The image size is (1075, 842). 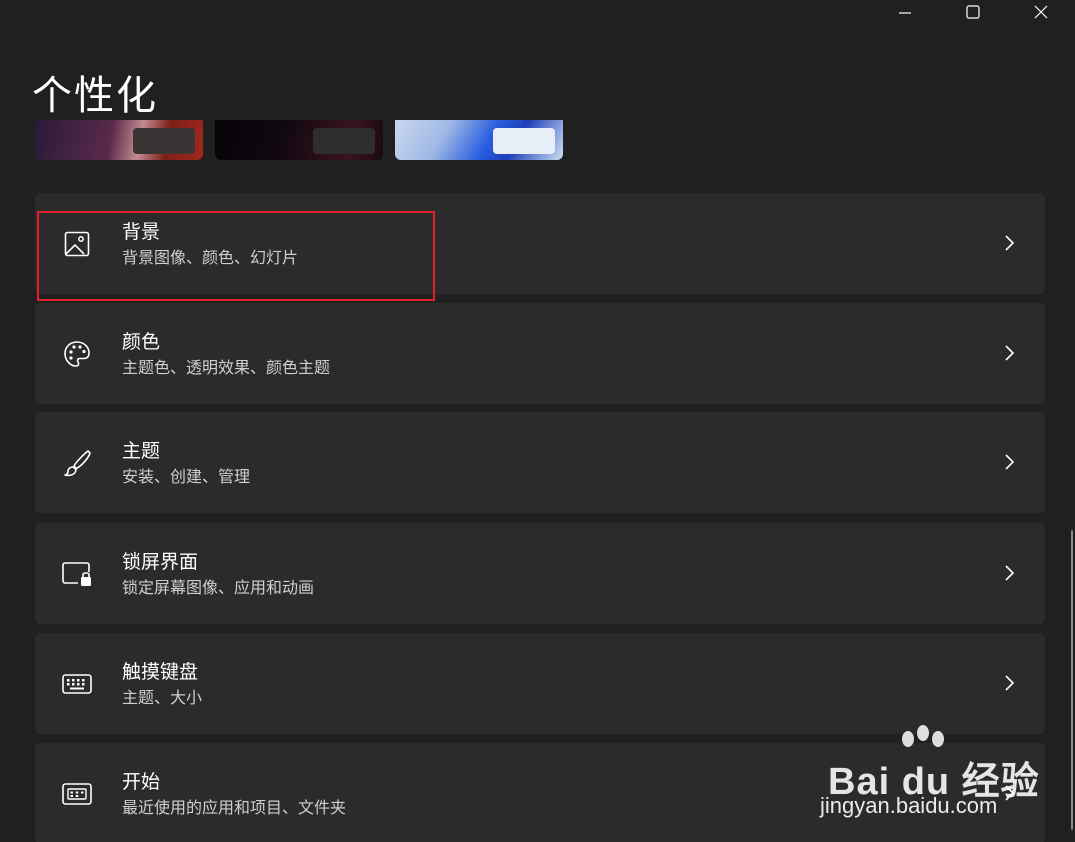 I want to click on setting-colors: 颜色 主题色、透明效果、颜色主题, so click(x=540, y=353).